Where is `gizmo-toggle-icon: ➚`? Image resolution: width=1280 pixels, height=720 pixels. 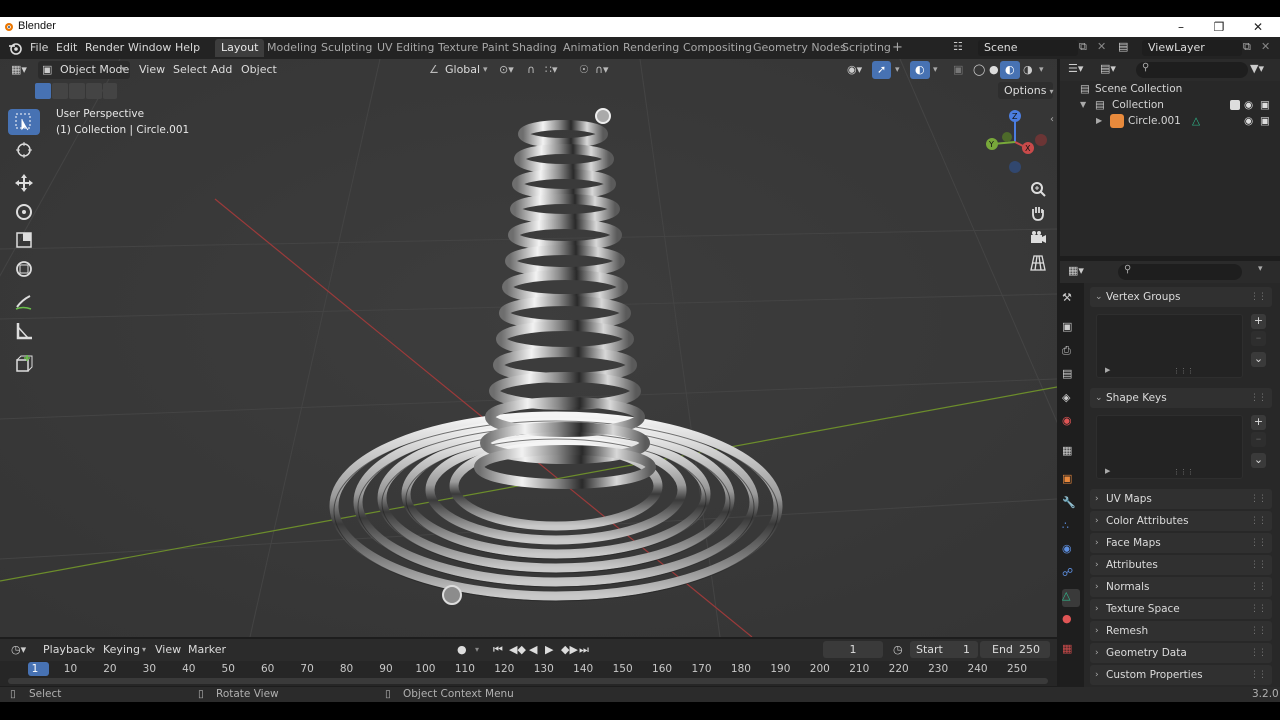 gizmo-toggle-icon: ➚ is located at coordinates (882, 70).